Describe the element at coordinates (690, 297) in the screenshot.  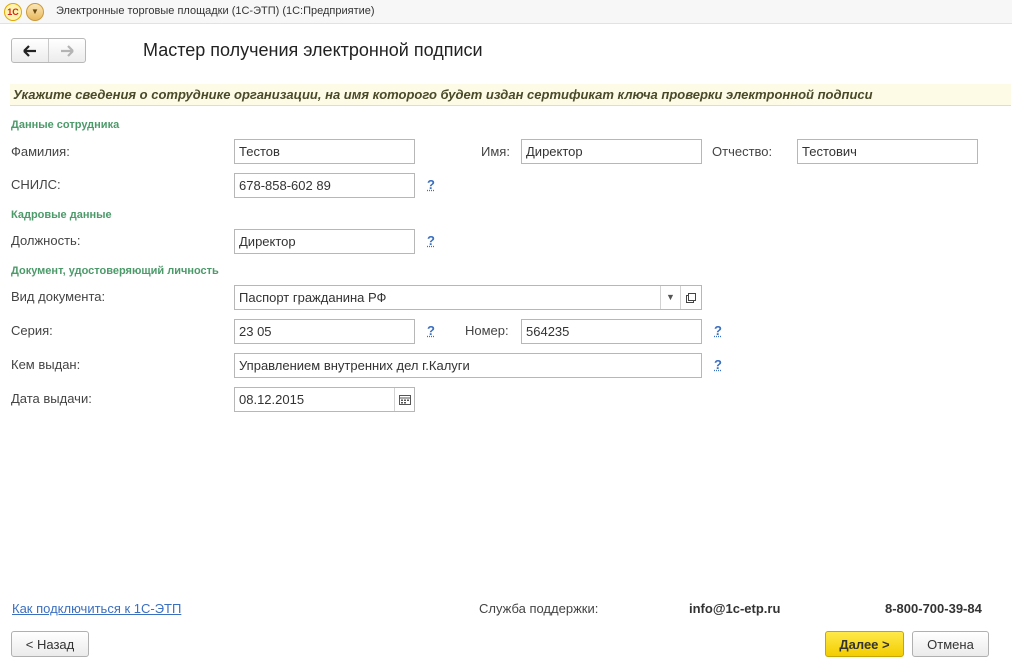
I see `open-form-icon` at that location.